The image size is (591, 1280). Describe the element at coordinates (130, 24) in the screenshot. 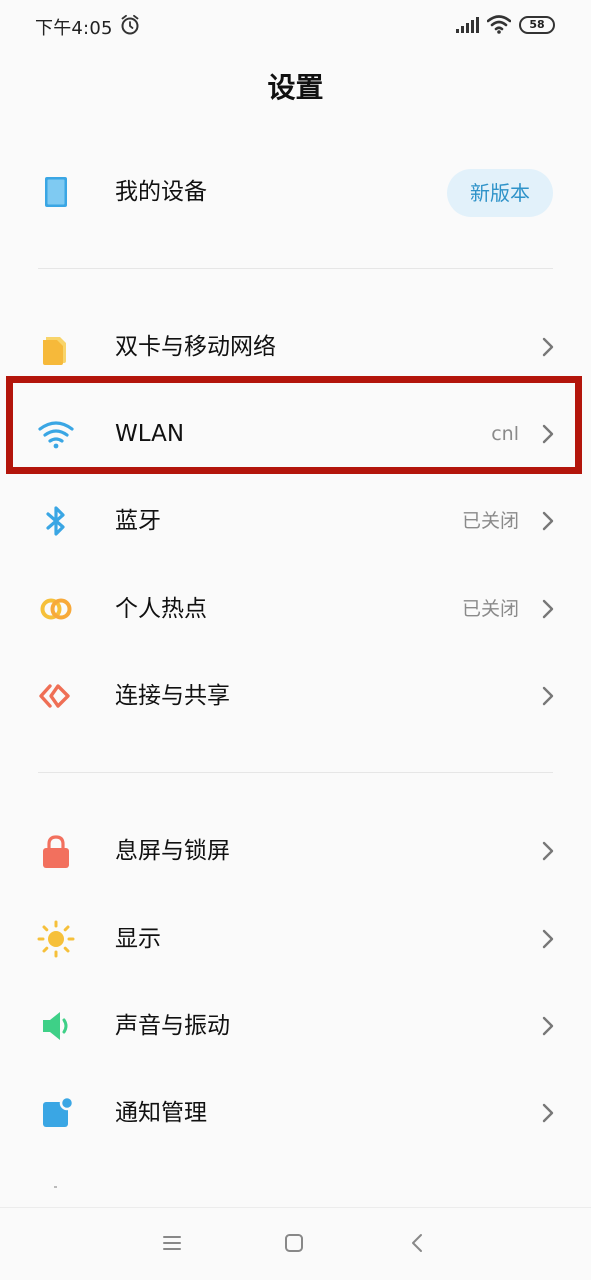

I see `alarm-icon` at that location.